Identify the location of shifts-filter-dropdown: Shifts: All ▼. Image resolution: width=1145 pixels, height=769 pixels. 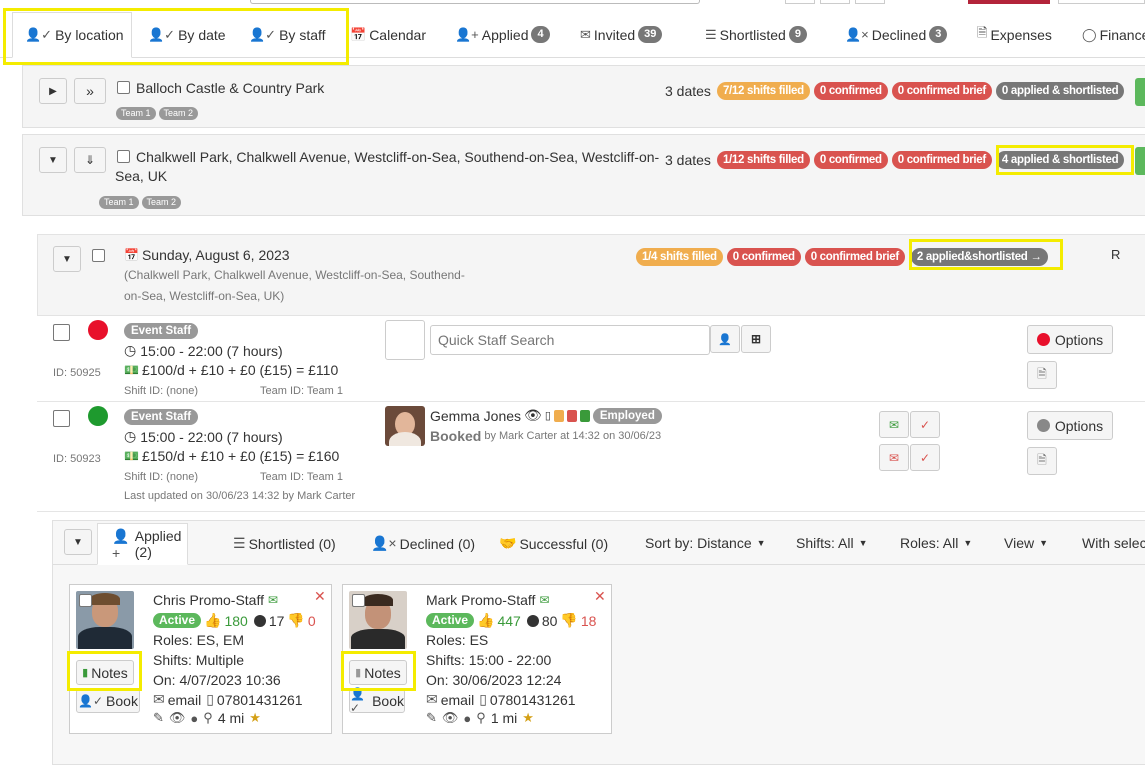
(832, 543).